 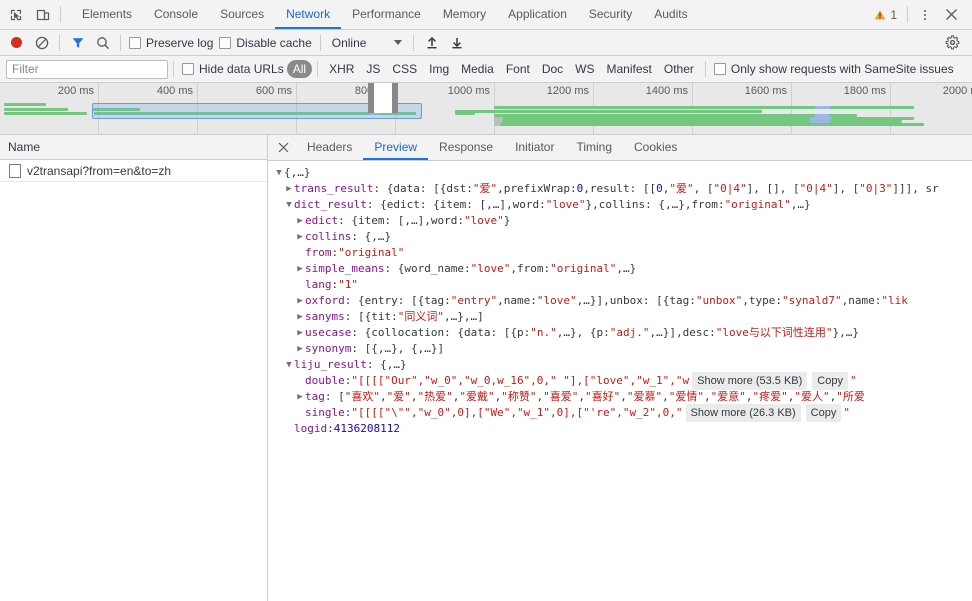 What do you see at coordinates (880, 14) in the screenshot?
I see `warning-triangle-icon` at bounding box center [880, 14].